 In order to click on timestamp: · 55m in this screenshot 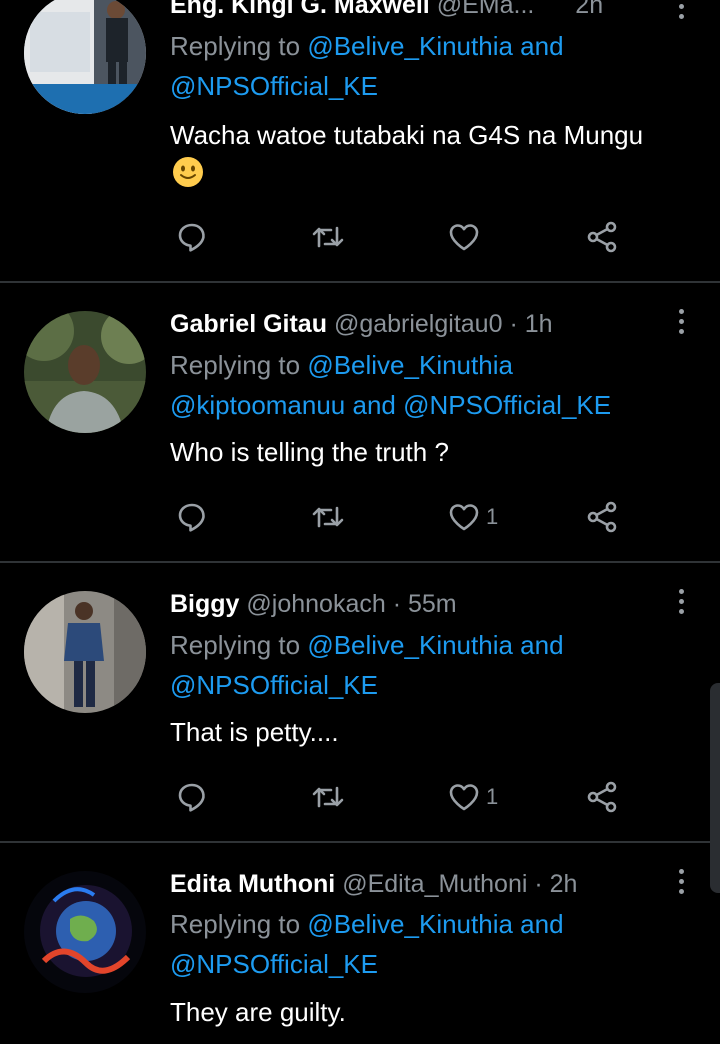, I will do `click(424, 604)`.